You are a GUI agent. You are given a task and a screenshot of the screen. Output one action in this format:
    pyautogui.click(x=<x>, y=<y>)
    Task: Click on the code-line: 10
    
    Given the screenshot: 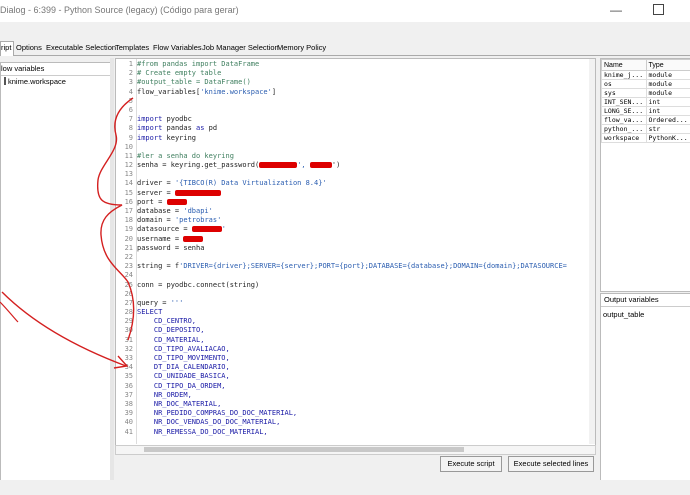 What is the action you would take?
    pyautogui.click(x=355, y=147)
    